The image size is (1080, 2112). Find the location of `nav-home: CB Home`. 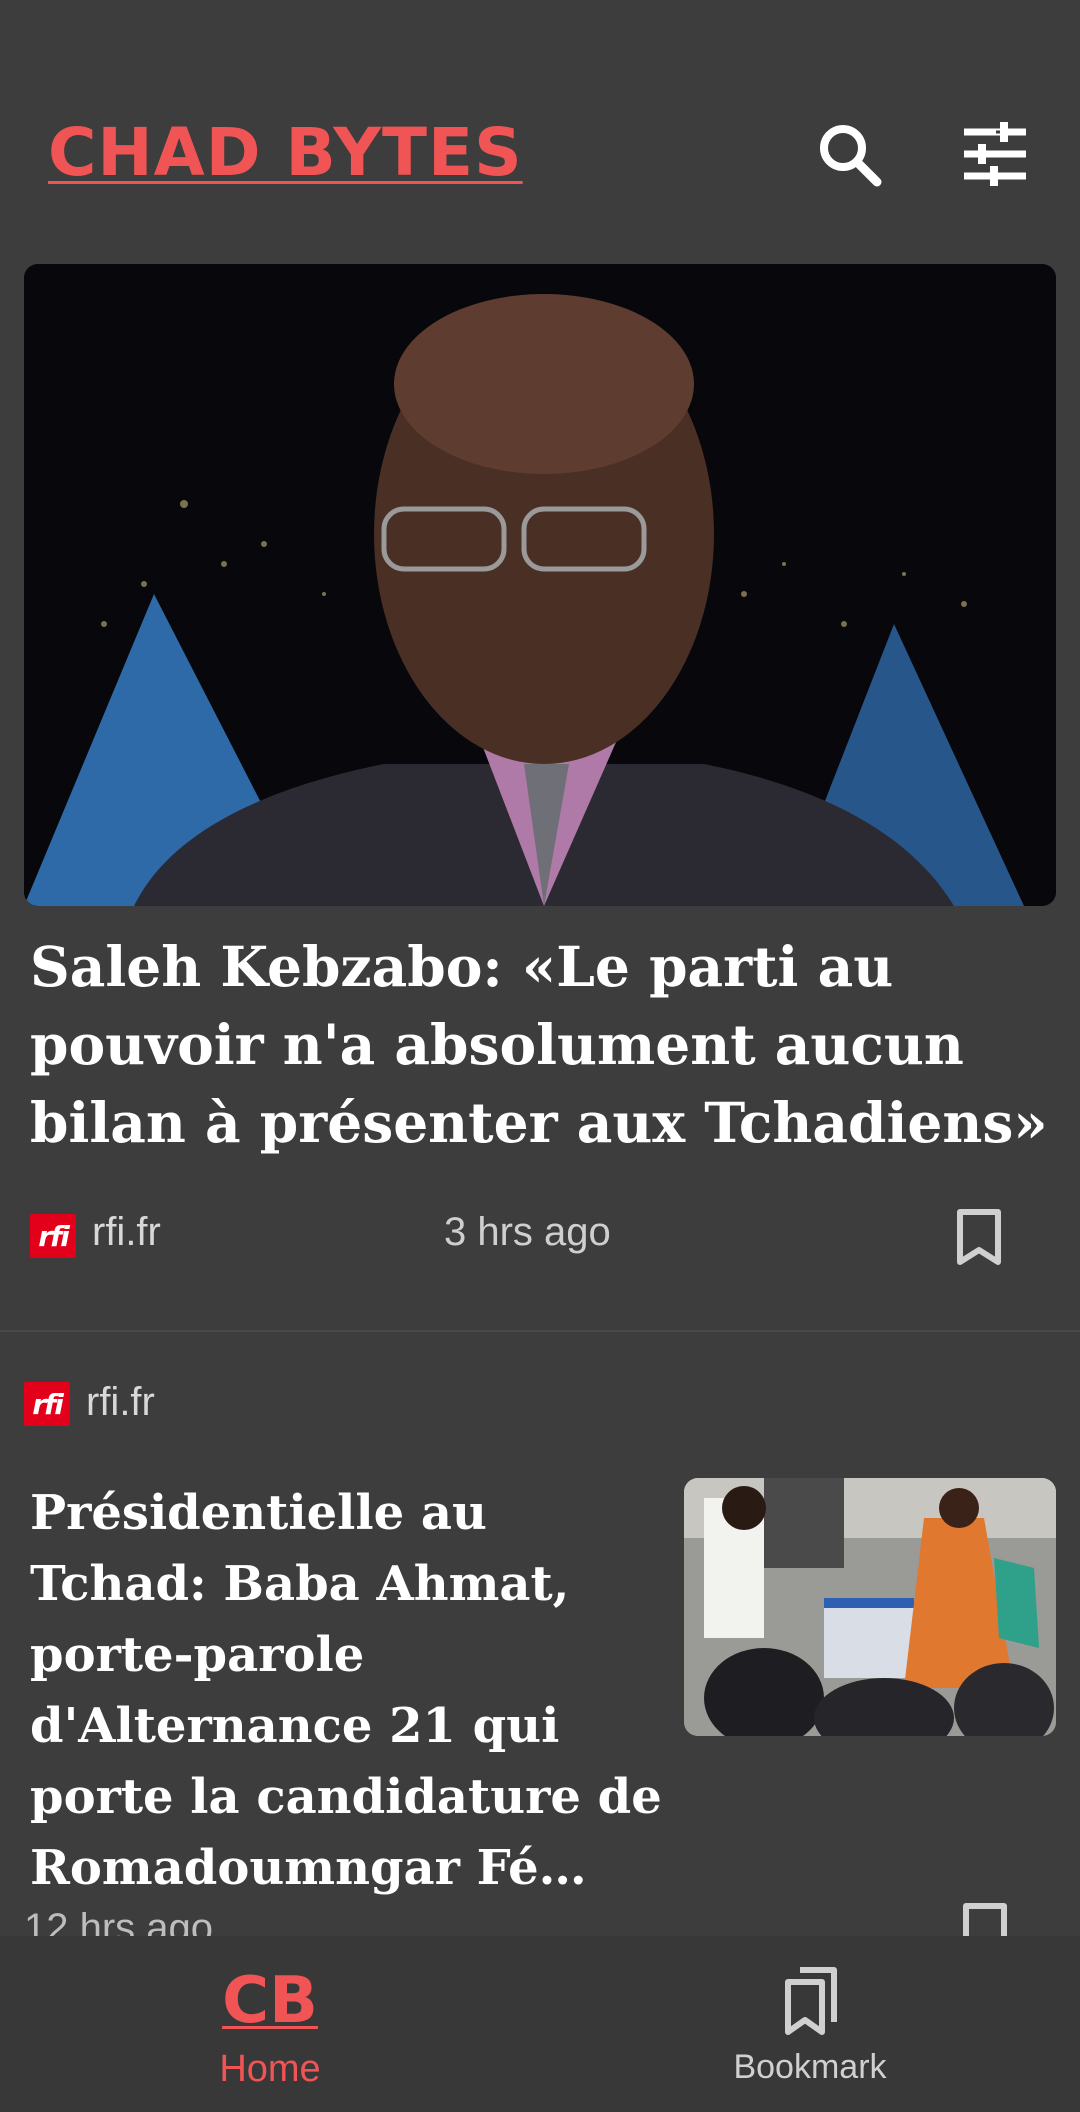

nav-home: CB Home is located at coordinates (270, 2024).